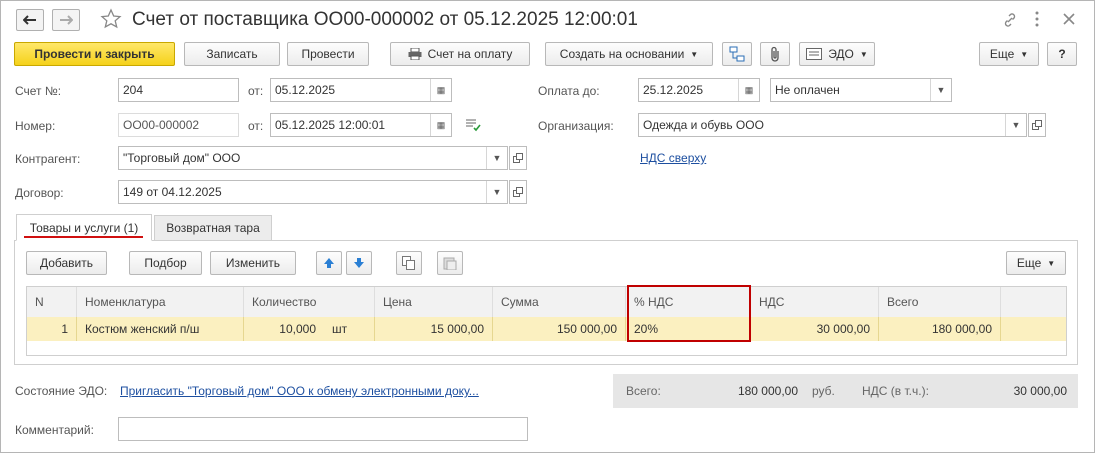 This screenshot has height=453, width=1095. I want to click on post-button: Провести, so click(328, 54).